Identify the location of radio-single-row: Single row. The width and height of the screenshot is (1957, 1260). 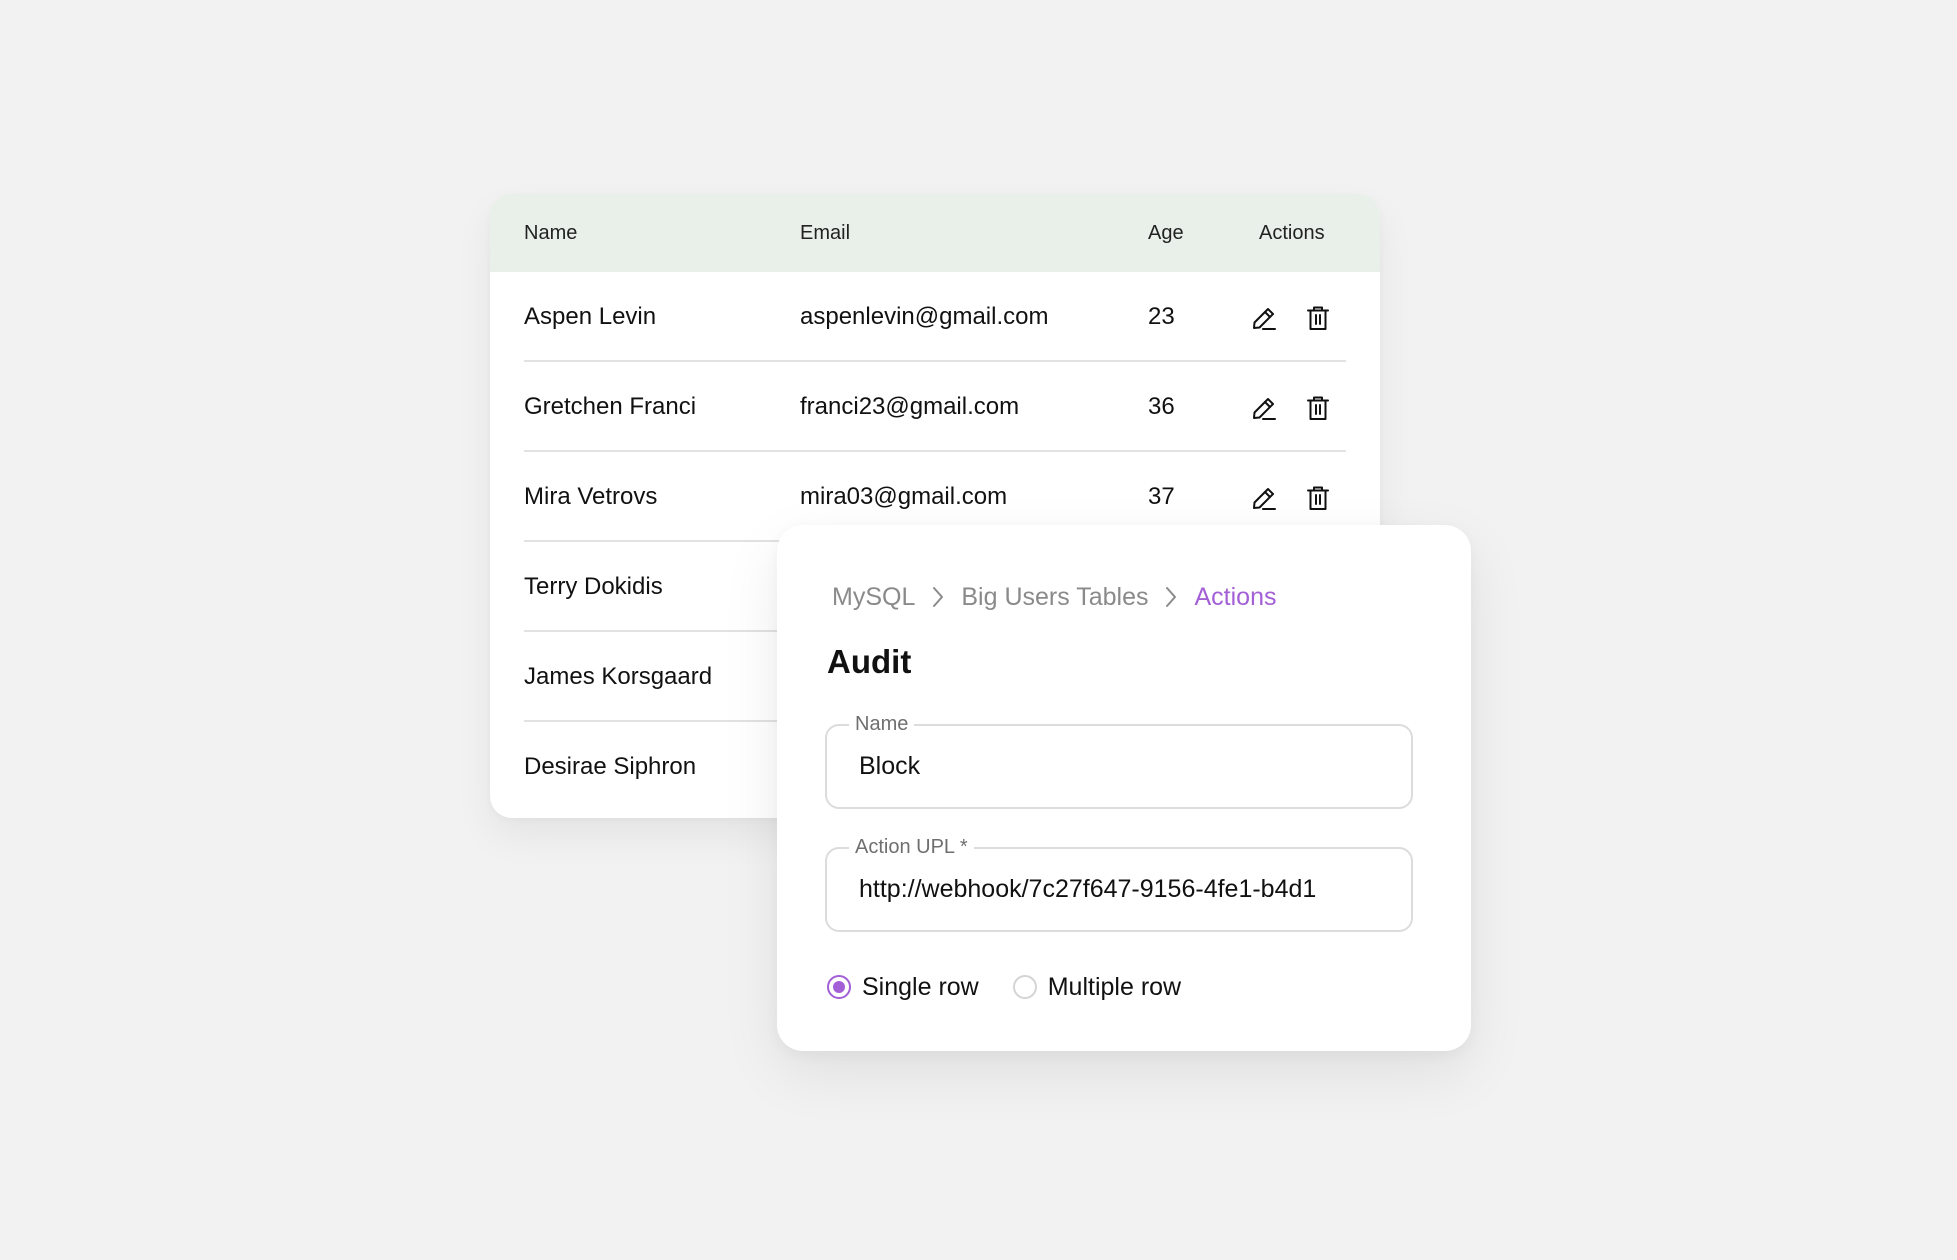
(903, 987).